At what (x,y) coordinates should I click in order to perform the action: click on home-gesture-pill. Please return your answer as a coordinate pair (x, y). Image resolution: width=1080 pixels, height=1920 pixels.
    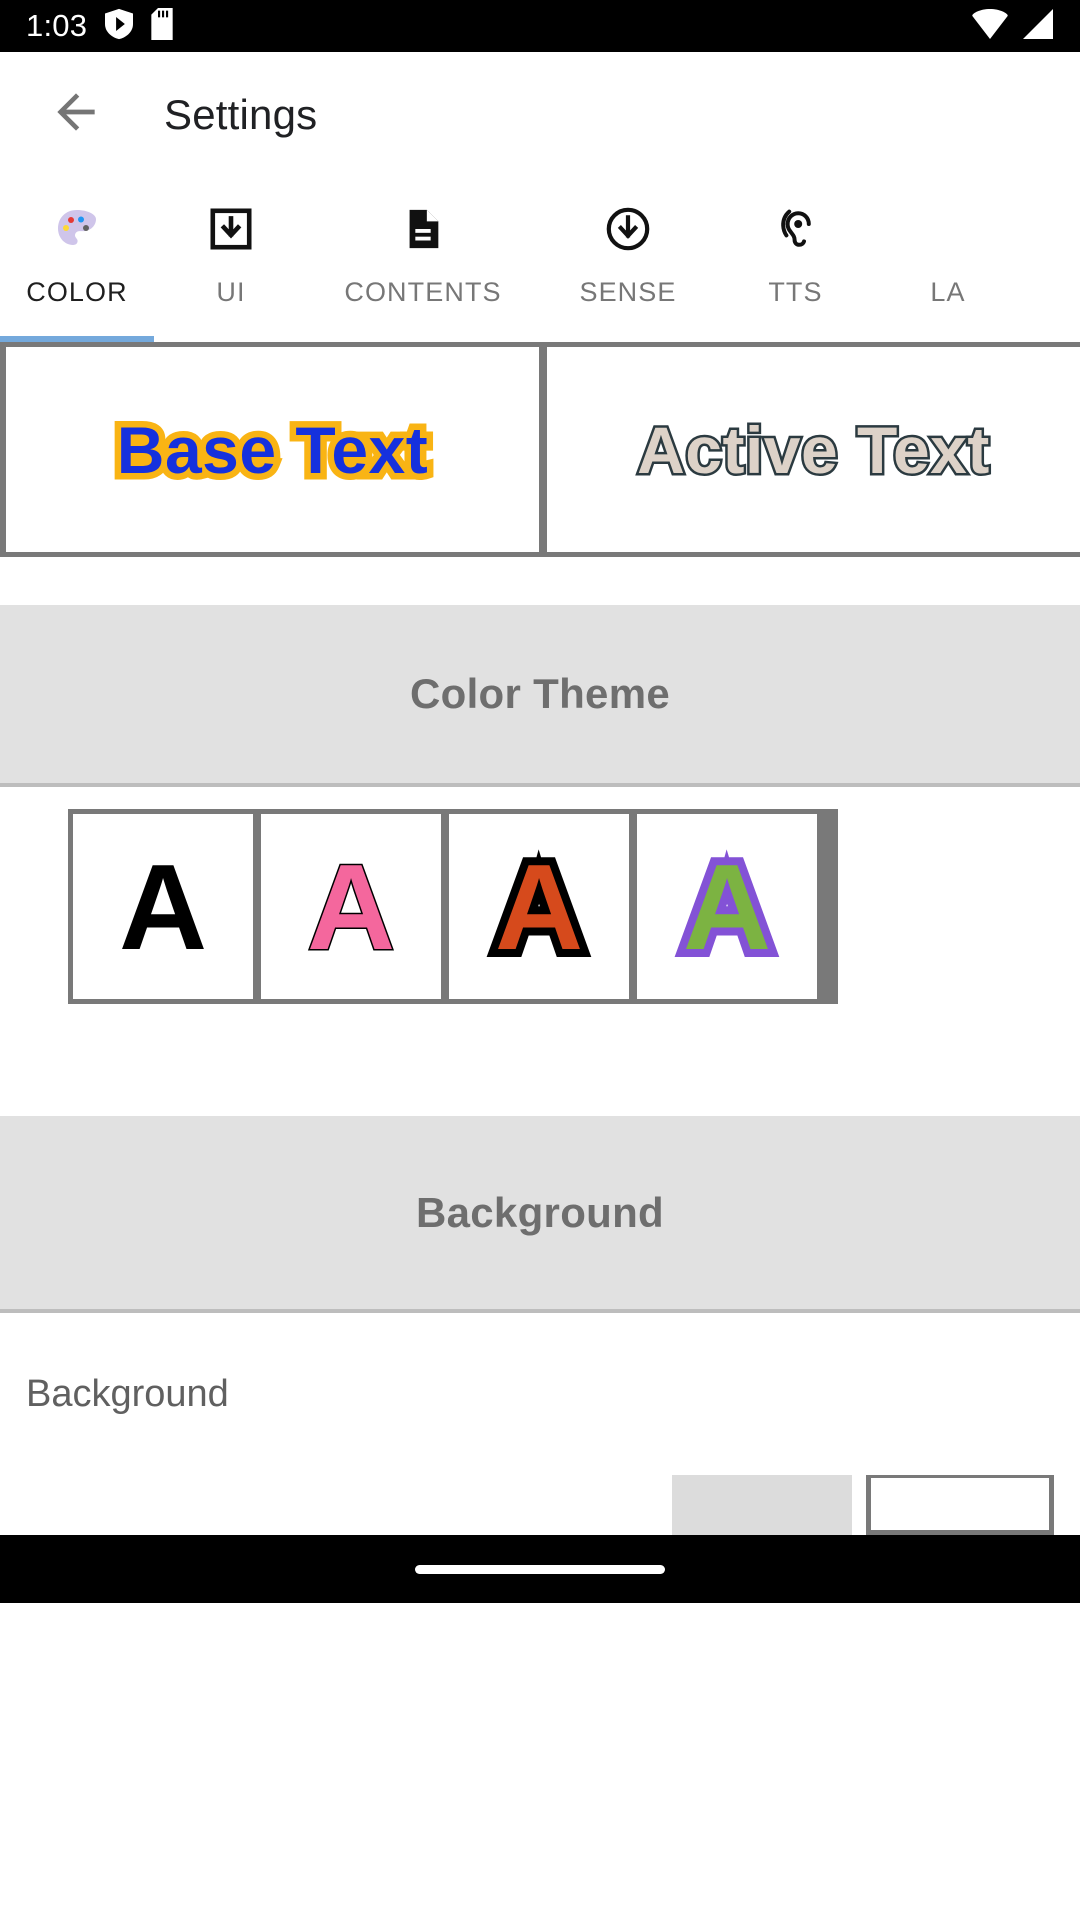
    Looking at the image, I should click on (540, 1569).